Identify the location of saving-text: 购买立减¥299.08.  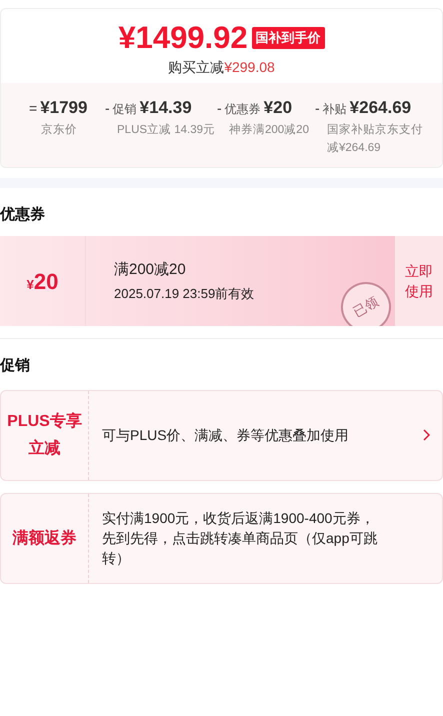
(221, 67).